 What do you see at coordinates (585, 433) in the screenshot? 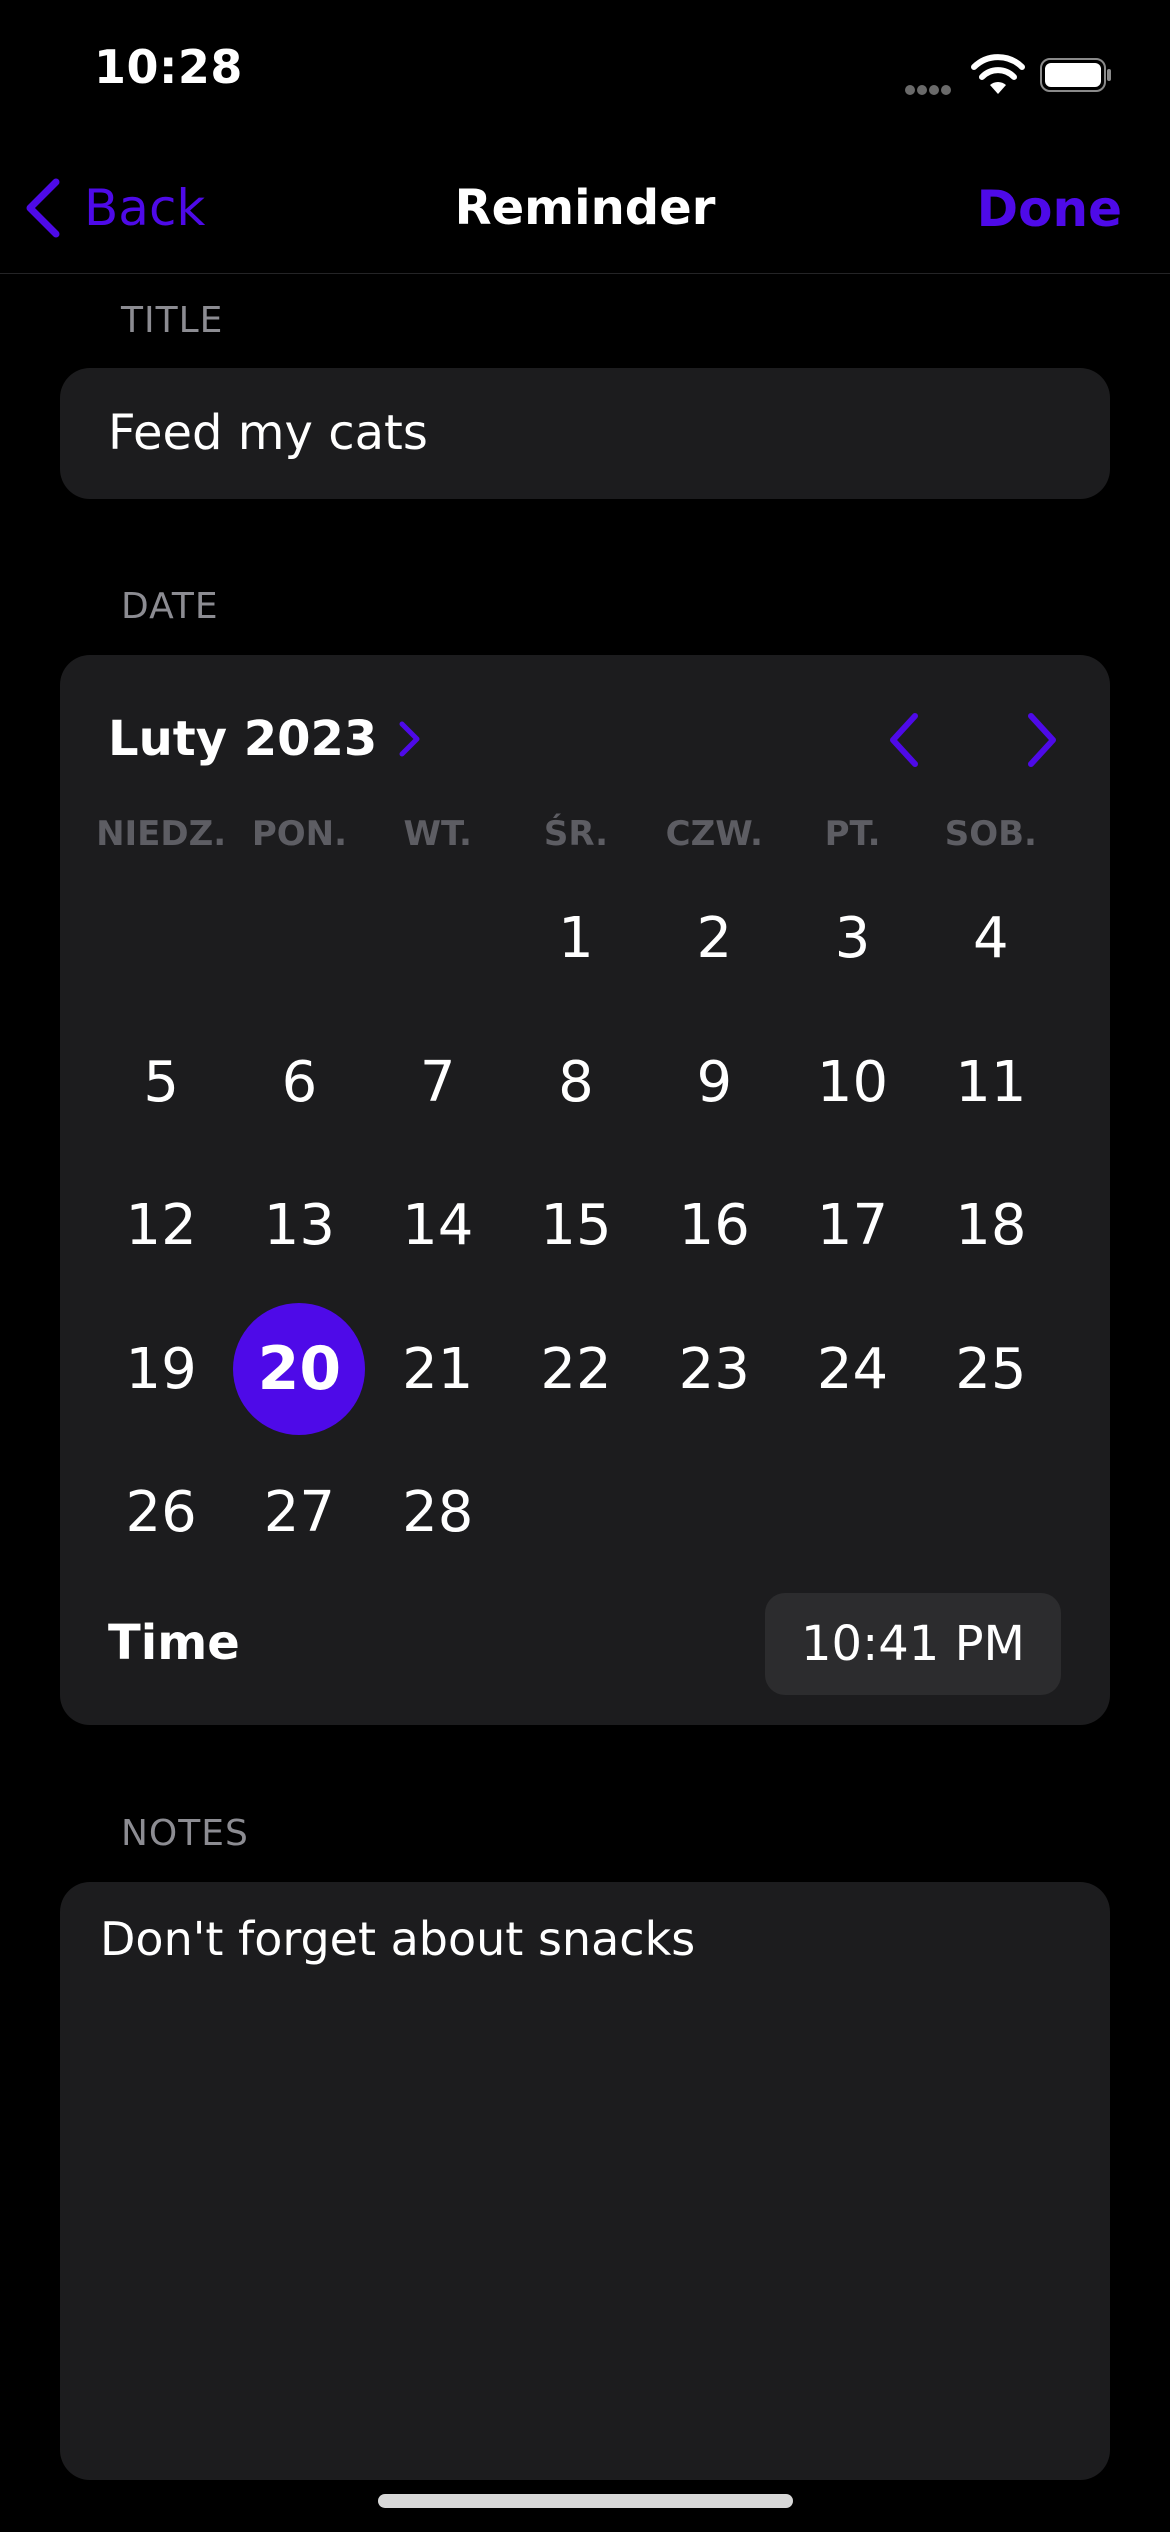
I see `title-card: Feed my cats` at bounding box center [585, 433].